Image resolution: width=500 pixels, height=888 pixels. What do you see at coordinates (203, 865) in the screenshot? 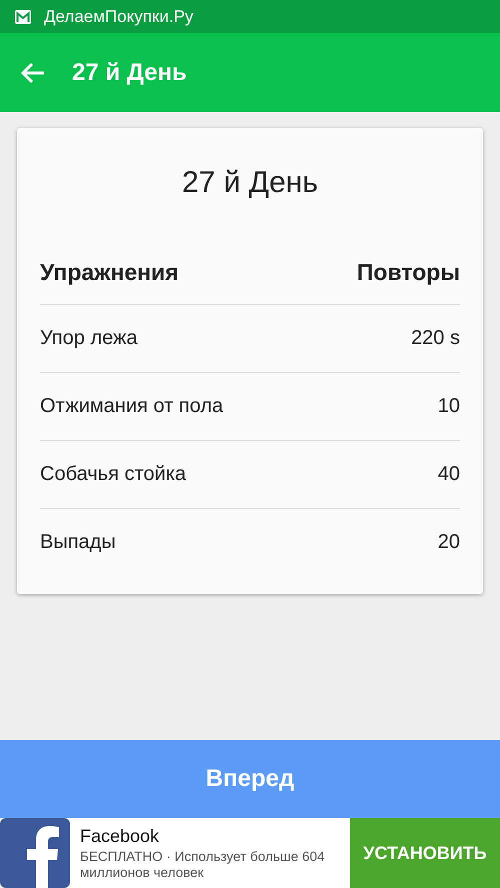
I see `ad-description: БЕСПЛАТНО · Использует больше 604 миллионов человек` at bounding box center [203, 865].